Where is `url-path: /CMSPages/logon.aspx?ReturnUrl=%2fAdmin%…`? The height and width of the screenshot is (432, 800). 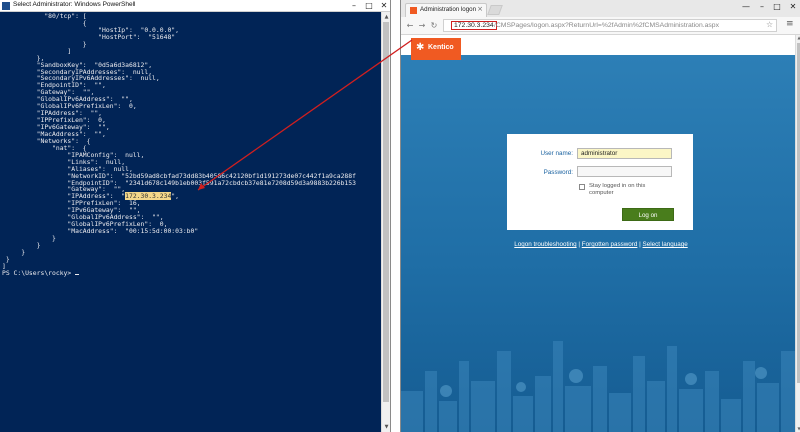 url-path: /CMSPages/logon.aspx?ReturnUrl=%2fAdmin%… is located at coordinates (606, 25).